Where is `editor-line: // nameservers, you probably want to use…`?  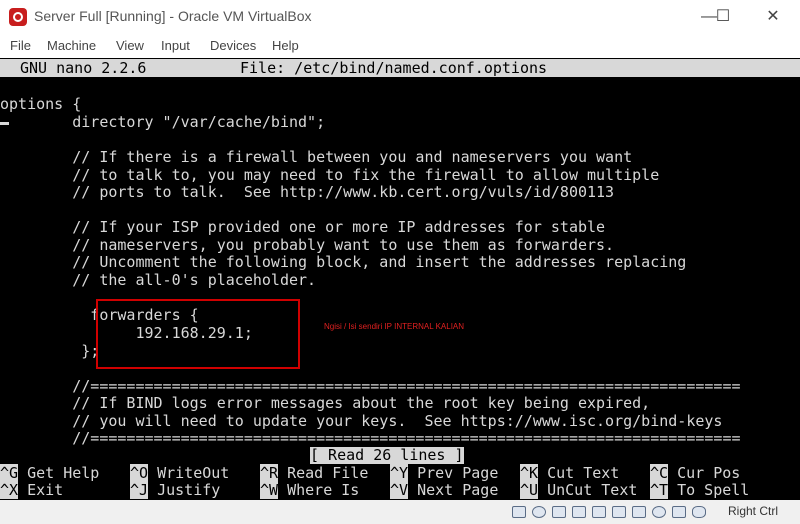 editor-line: // nameservers, you probably want to use… is located at coordinates (307, 245).